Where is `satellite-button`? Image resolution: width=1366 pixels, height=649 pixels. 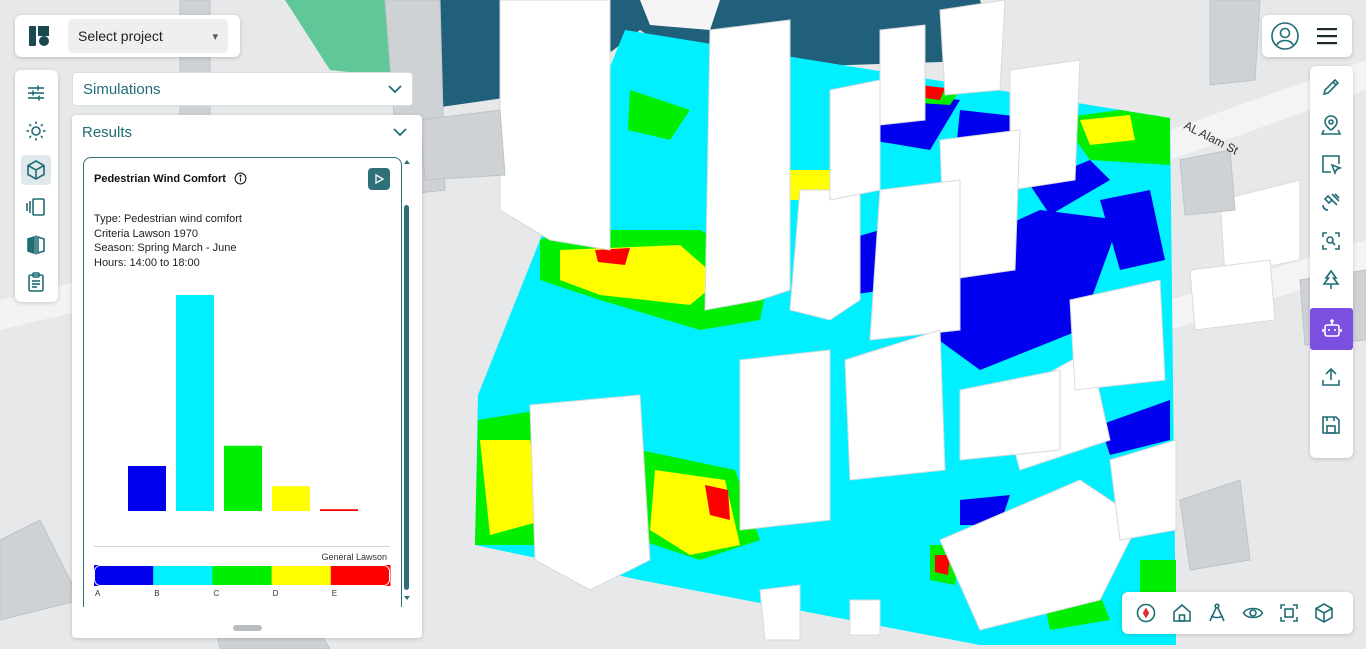 satellite-button is located at coordinates (1331, 202).